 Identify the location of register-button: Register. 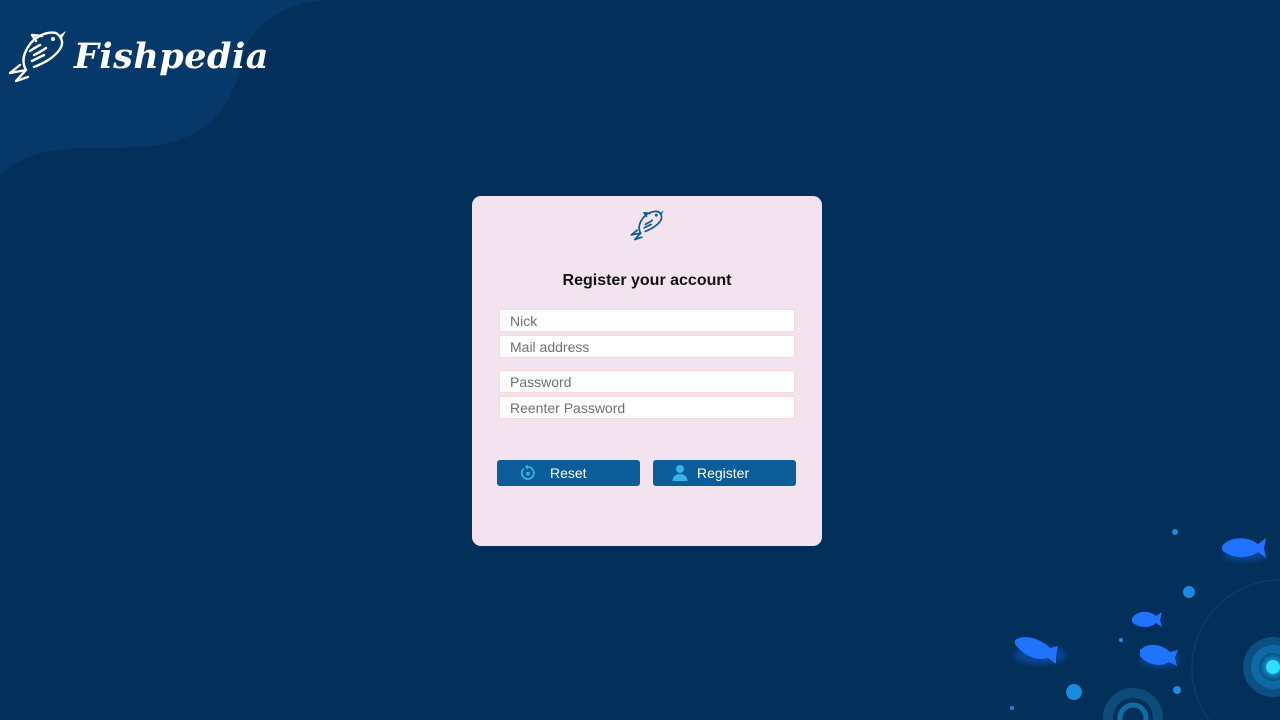
(724, 473).